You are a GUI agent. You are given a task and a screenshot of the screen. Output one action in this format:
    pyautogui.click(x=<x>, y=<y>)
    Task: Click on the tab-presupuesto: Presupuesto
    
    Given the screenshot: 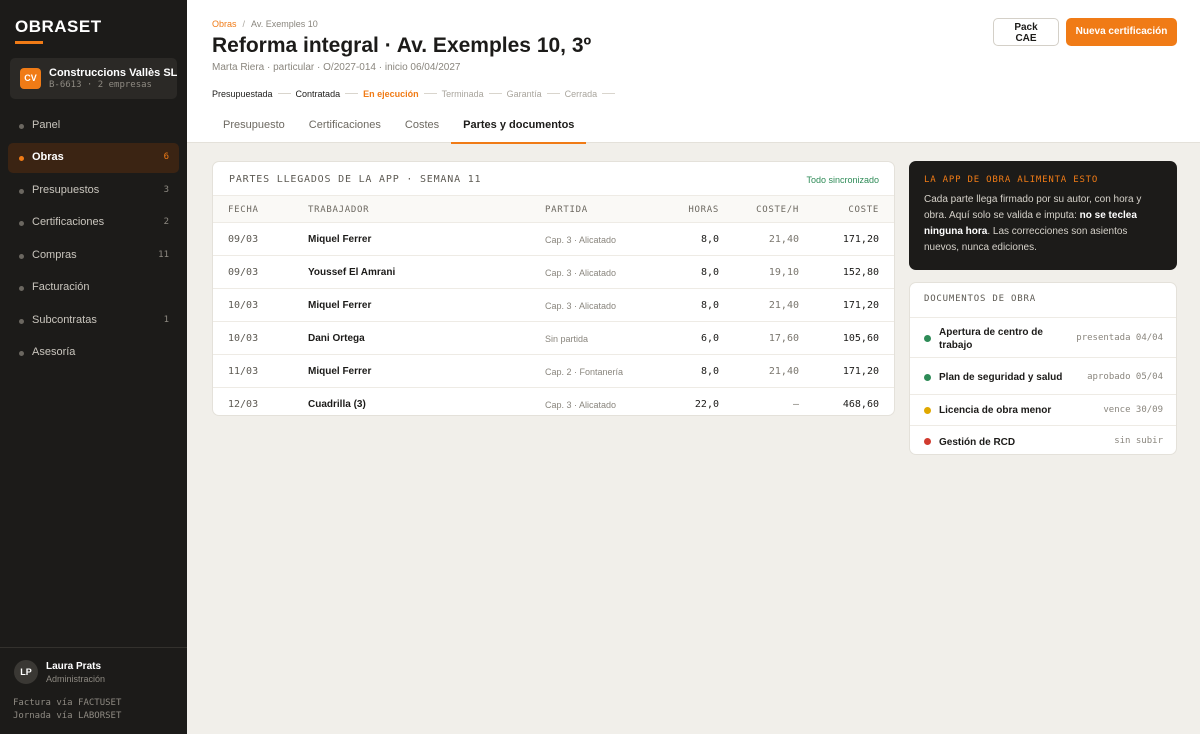 What is the action you would take?
    pyautogui.click(x=254, y=127)
    